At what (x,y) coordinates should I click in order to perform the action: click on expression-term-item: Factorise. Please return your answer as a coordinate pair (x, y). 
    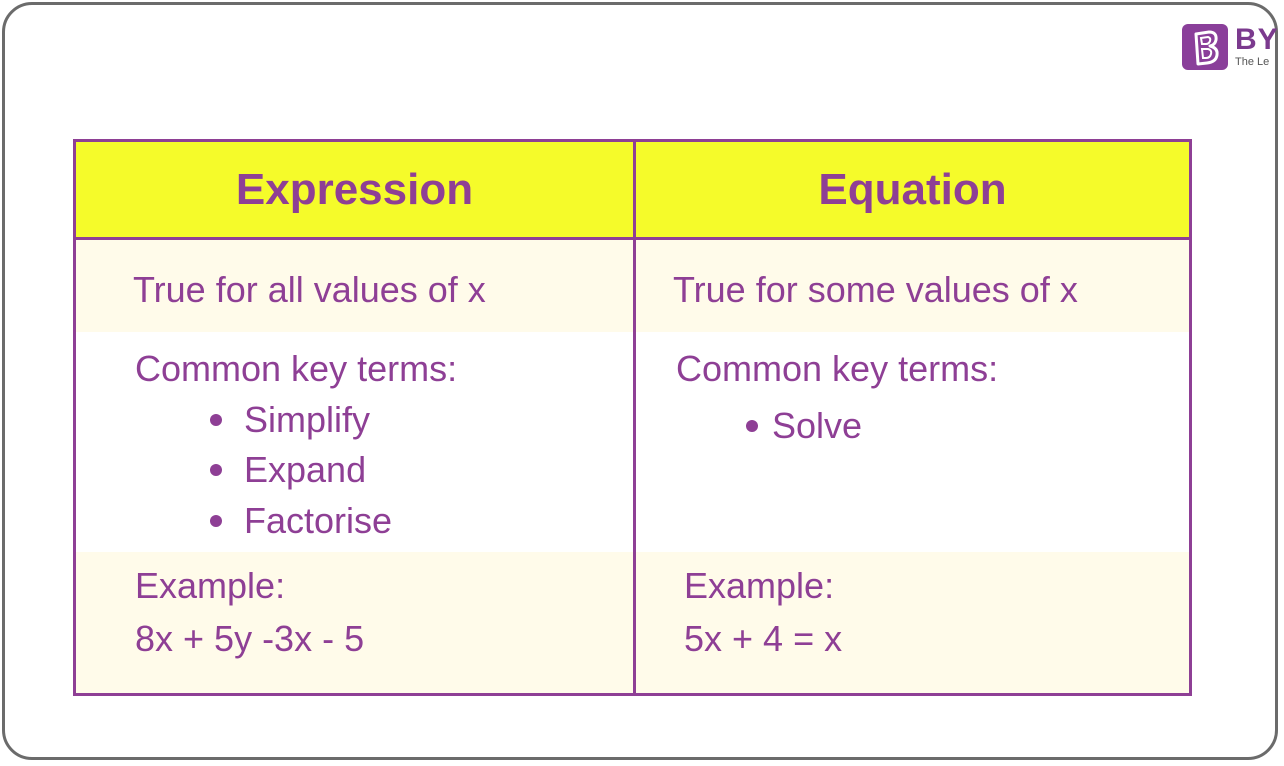
    Looking at the image, I should click on (301, 521).